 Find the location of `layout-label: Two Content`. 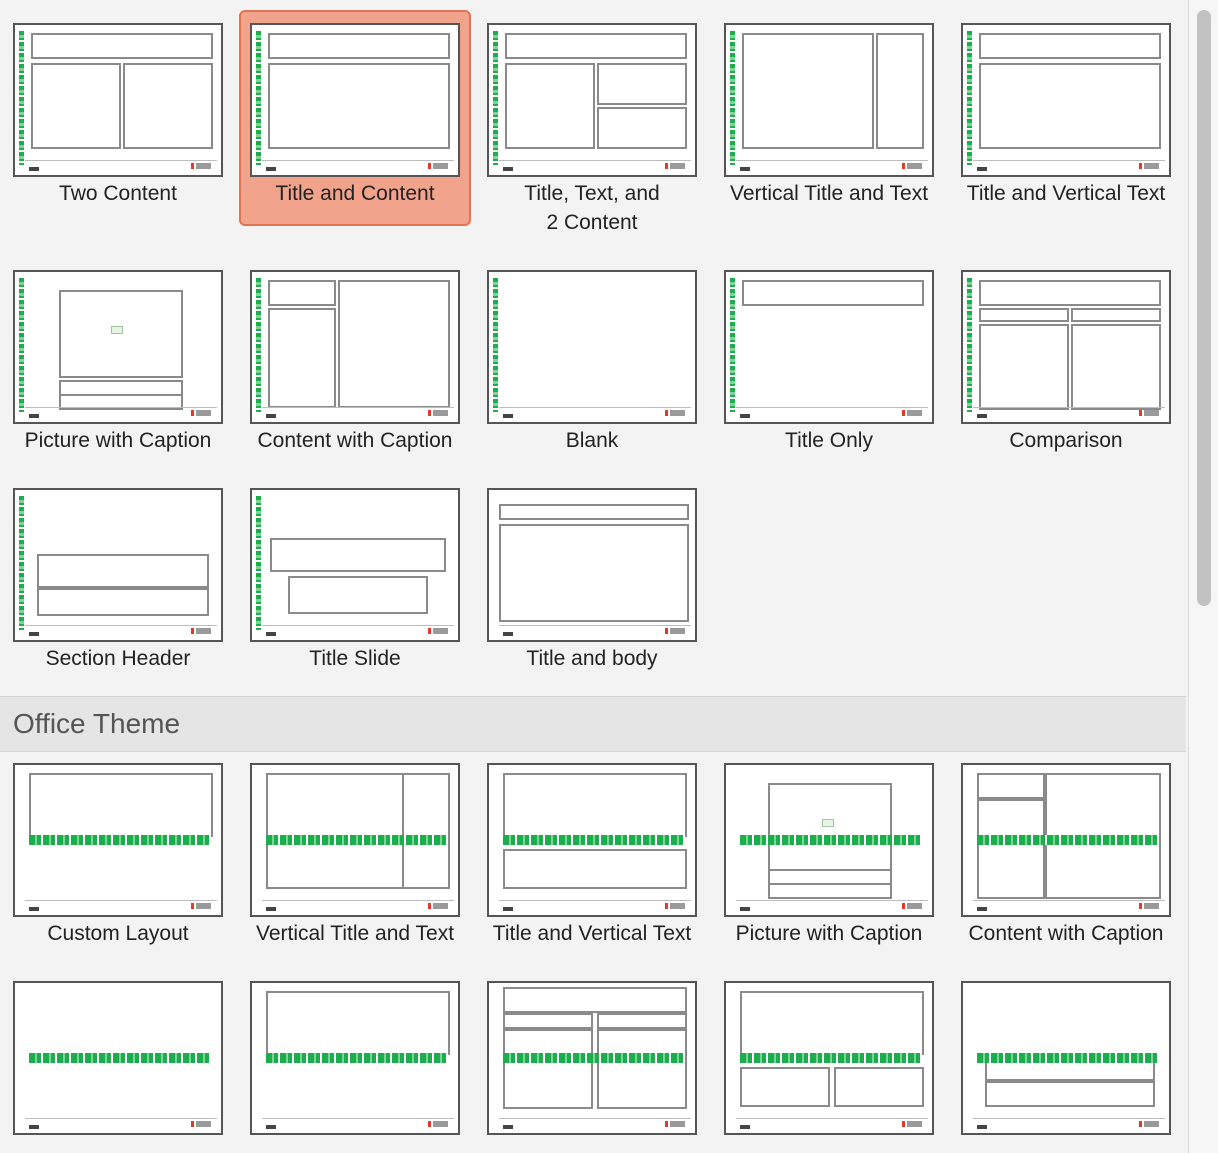

layout-label: Two Content is located at coordinates (118, 193).